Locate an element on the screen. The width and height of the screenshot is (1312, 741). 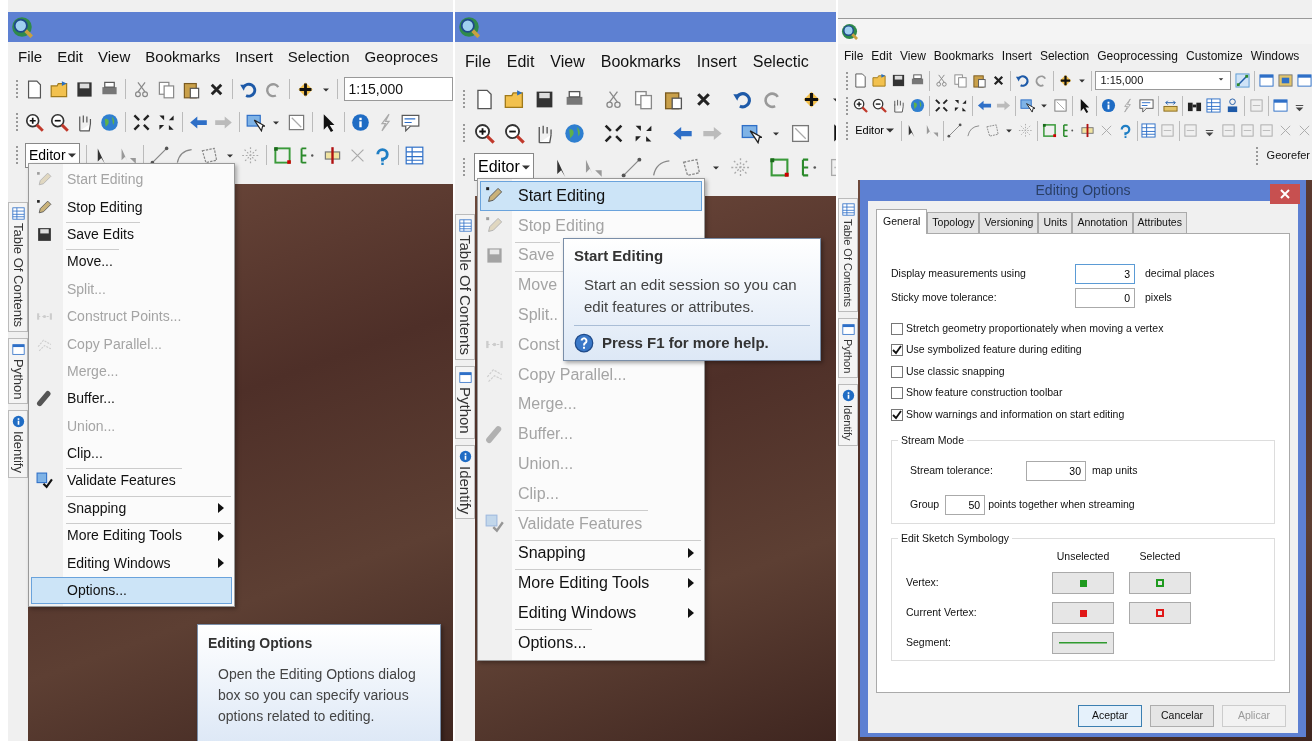
dialog-button: Cancelar is located at coordinates (1182, 716).